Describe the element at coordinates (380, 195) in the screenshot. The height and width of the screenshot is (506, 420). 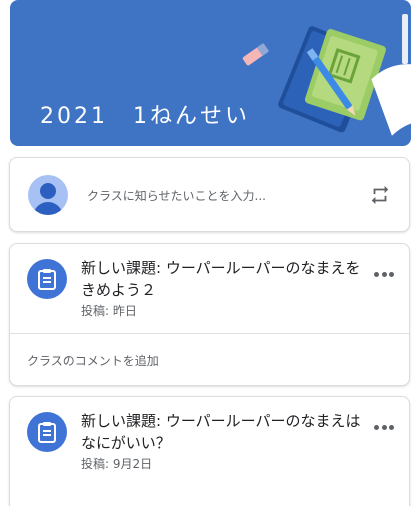
I see `repost-icon` at that location.